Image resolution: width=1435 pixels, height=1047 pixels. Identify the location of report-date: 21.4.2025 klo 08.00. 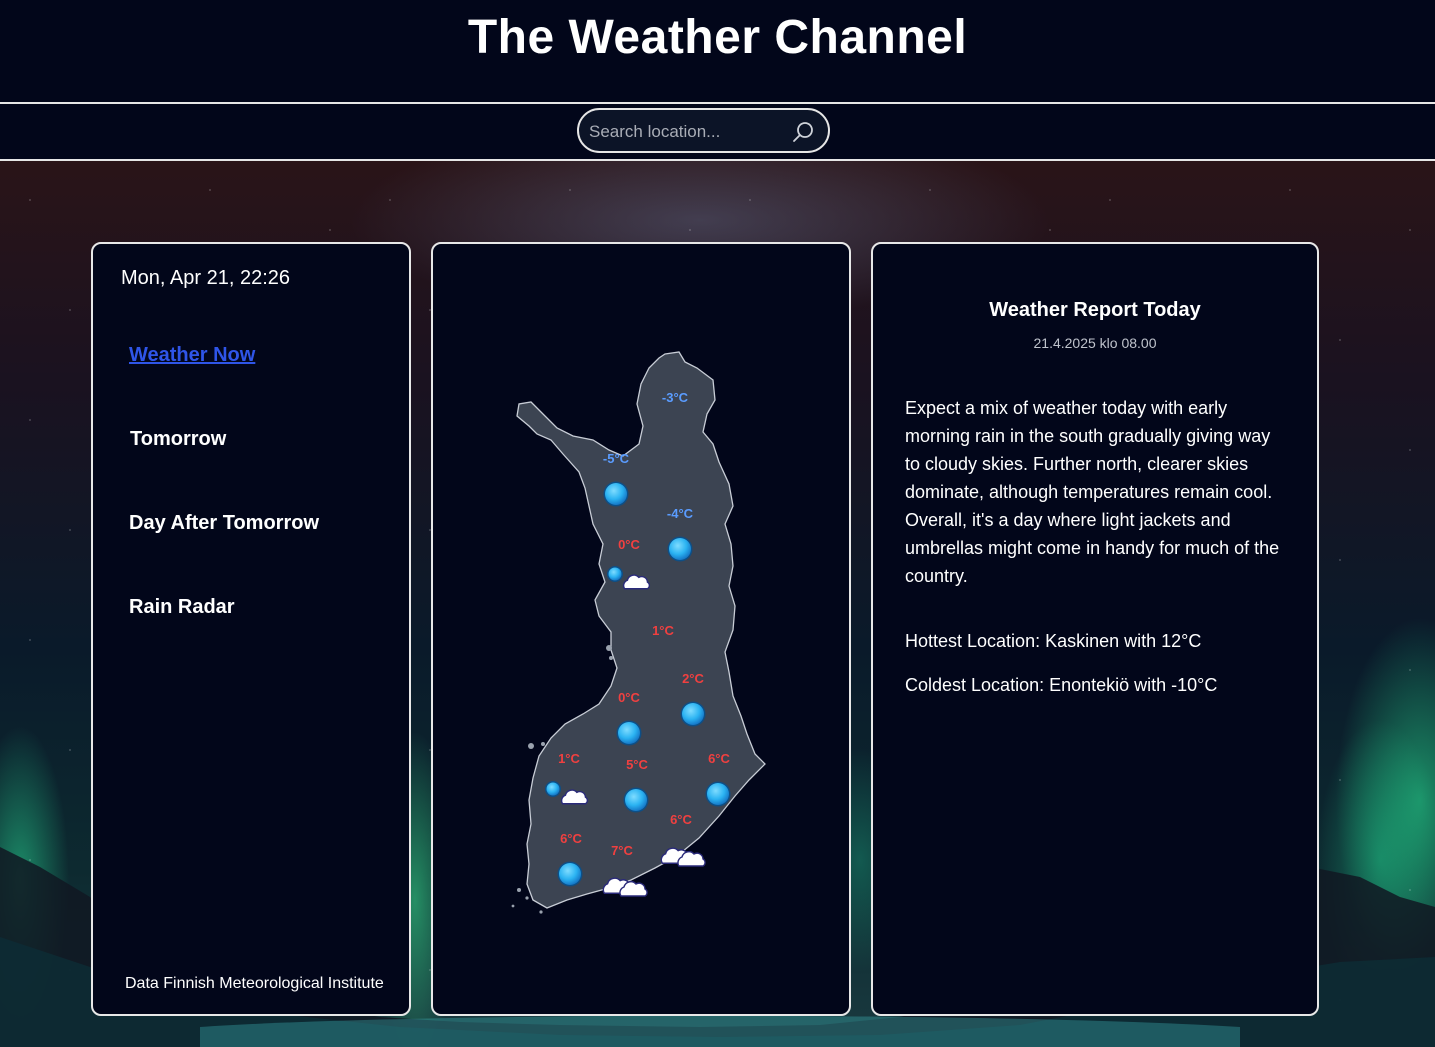
(1095, 343).